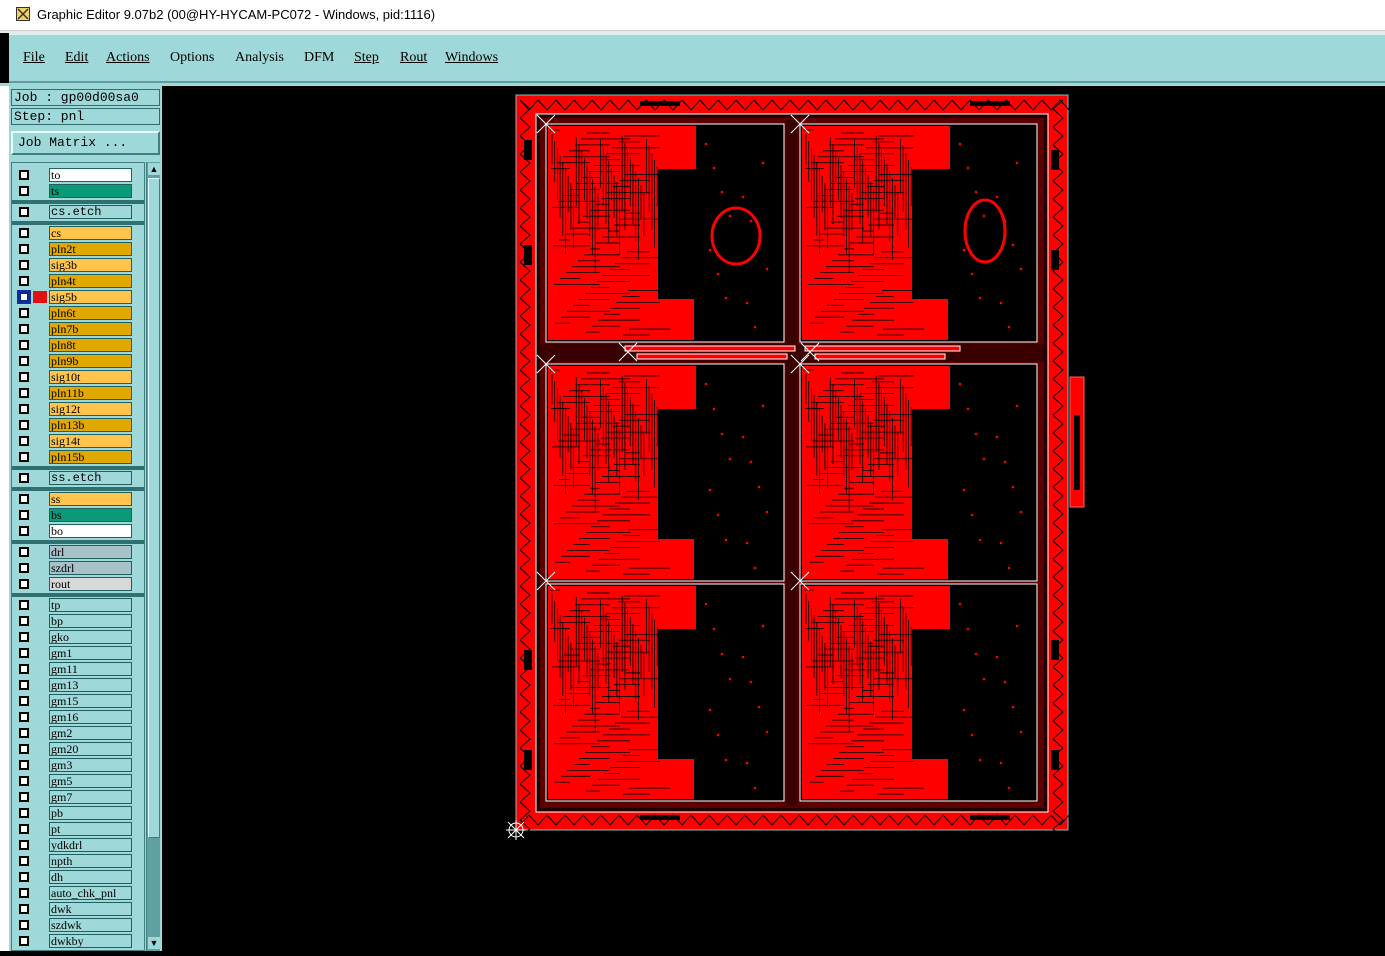  Describe the element at coordinates (76, 58) in the screenshot. I see `menu-edit: Edit` at that location.